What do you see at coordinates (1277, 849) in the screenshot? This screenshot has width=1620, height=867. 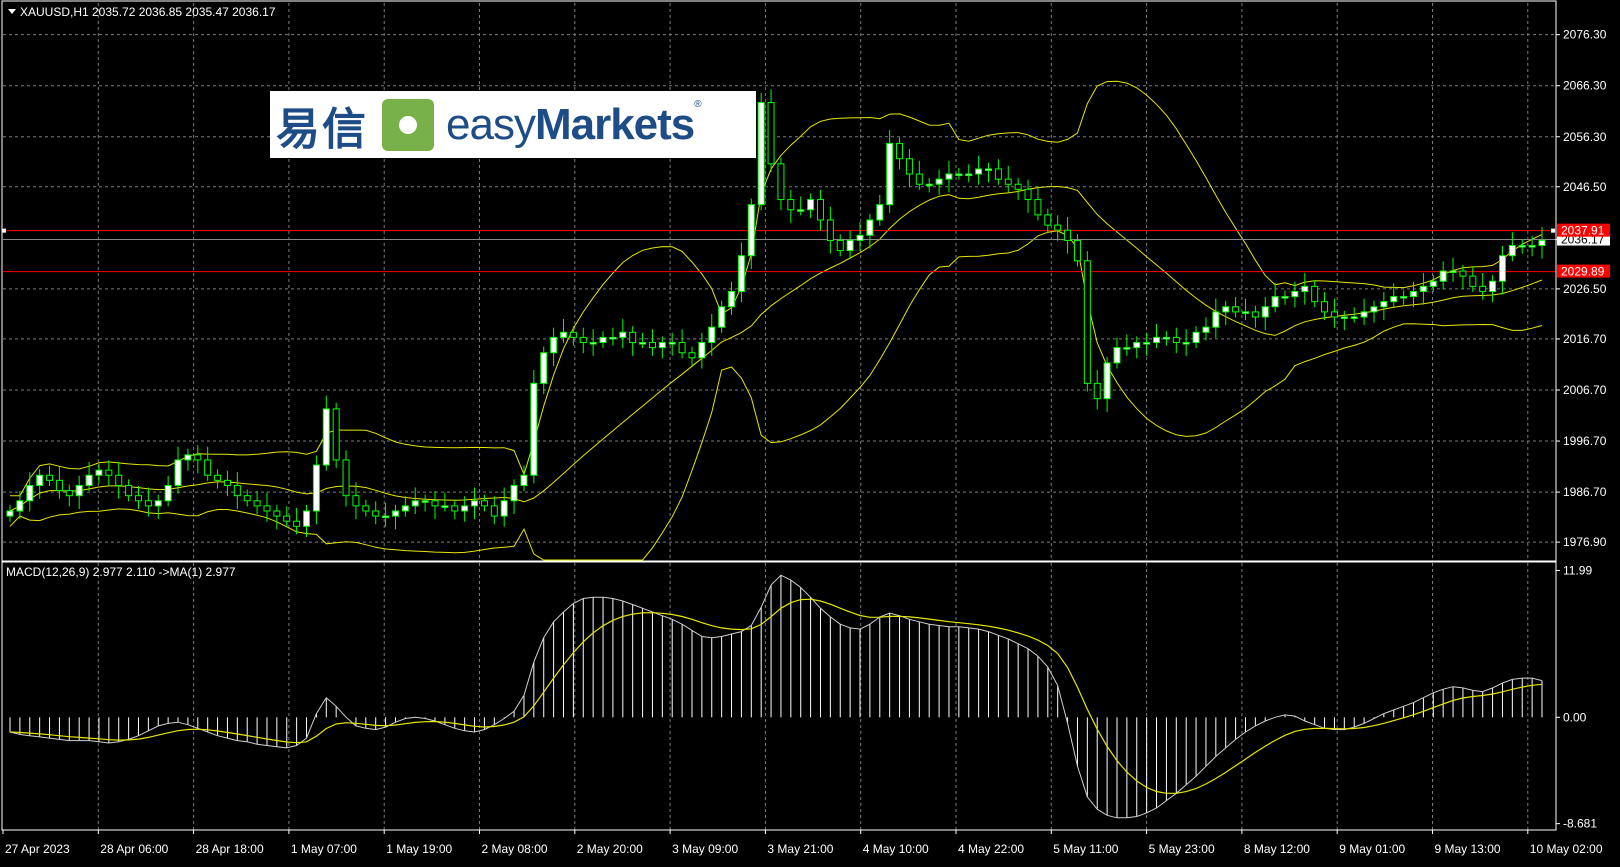 I see `time-axis-label: 8 May 12:00` at bounding box center [1277, 849].